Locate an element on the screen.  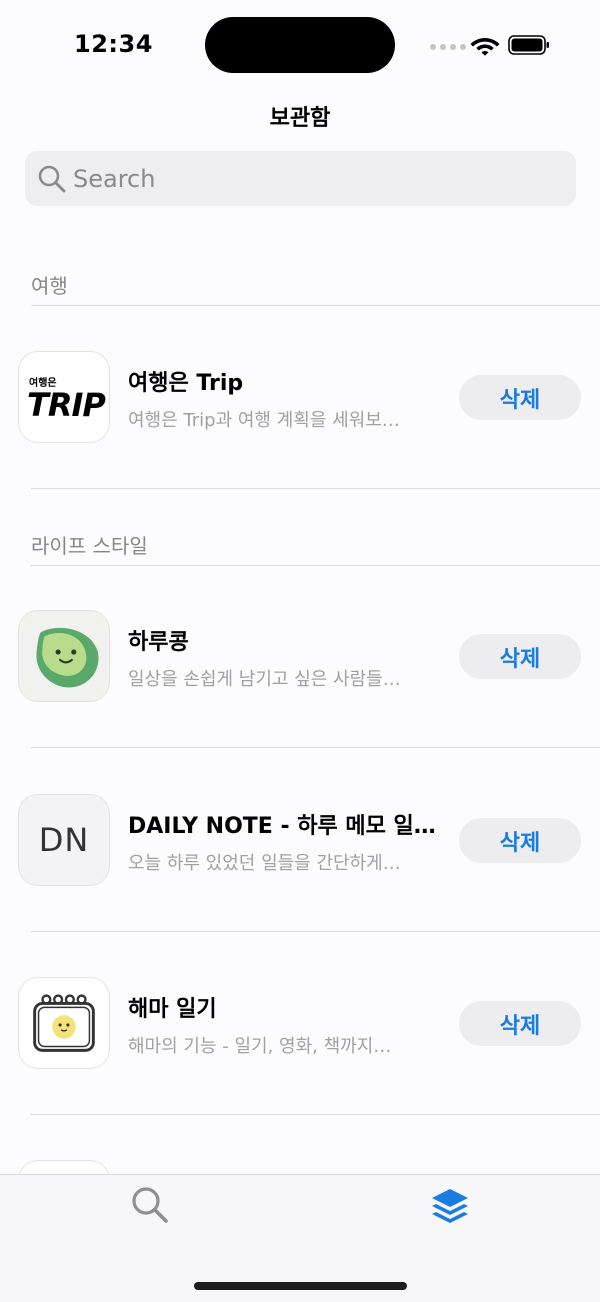
haema-app-icon is located at coordinates (64, 1023).